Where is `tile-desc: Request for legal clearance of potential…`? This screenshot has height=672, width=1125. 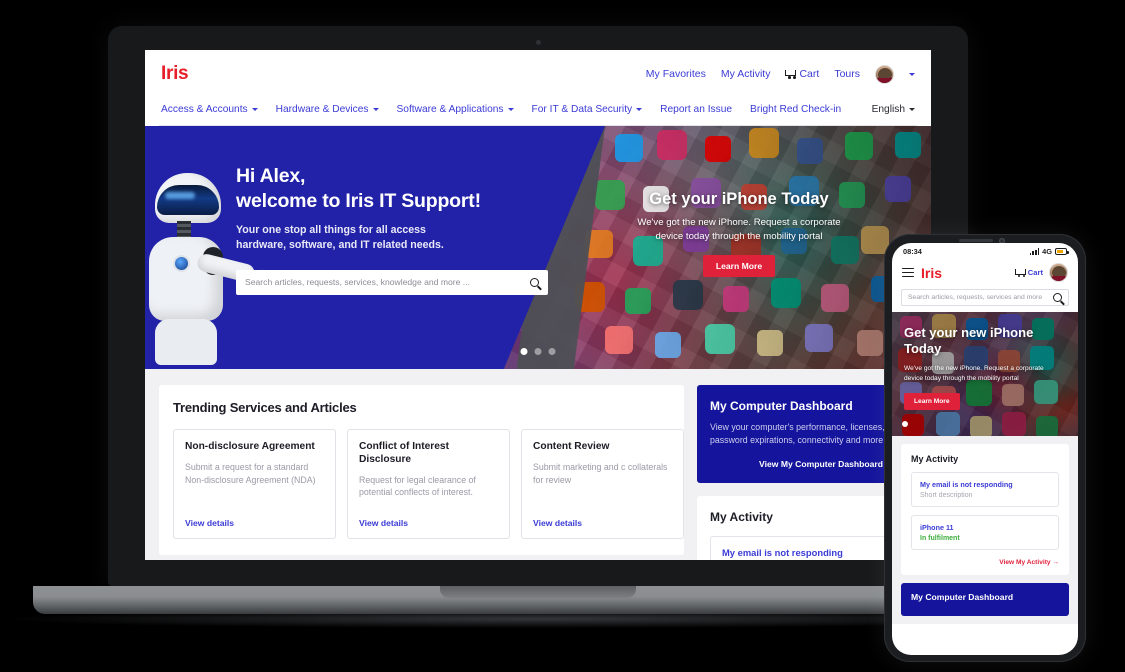 tile-desc: Request for legal clearance of potential… is located at coordinates (417, 486).